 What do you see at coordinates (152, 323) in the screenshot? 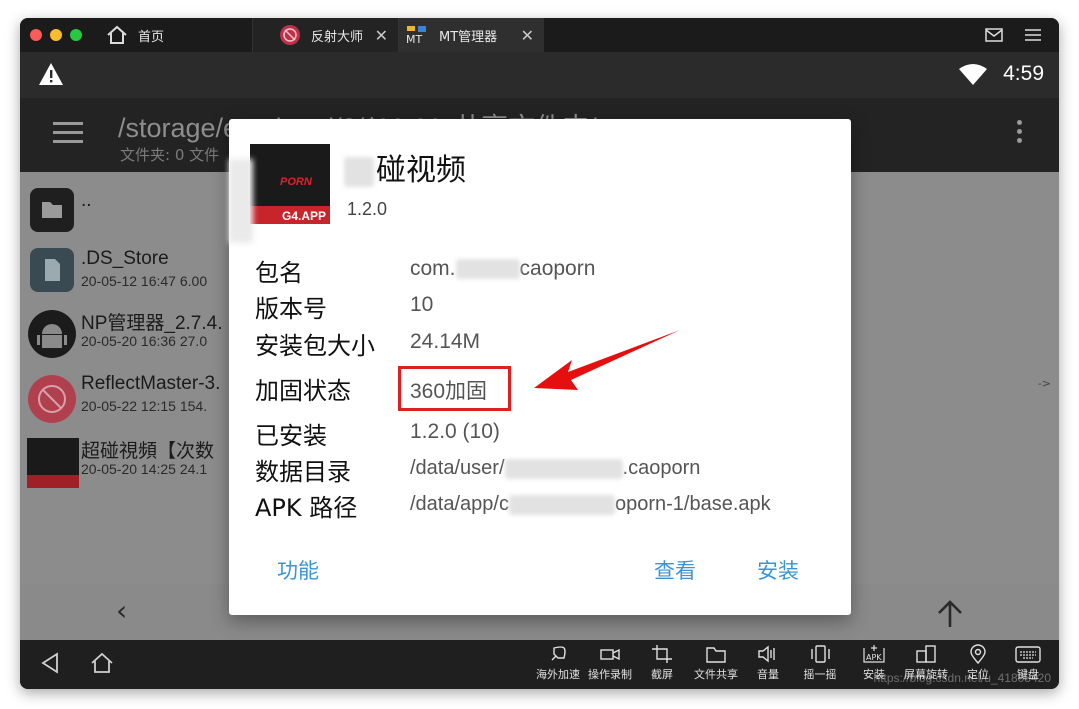
I see `file-name: NP管理器_2.7.4.` at bounding box center [152, 323].